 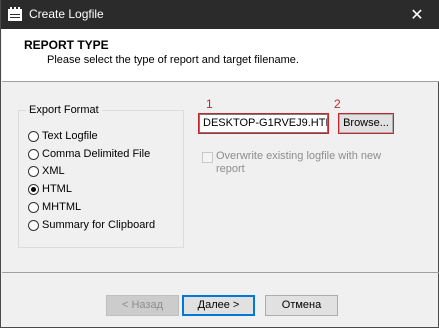 I want to click on close-icon: ✕, so click(x=417, y=15).